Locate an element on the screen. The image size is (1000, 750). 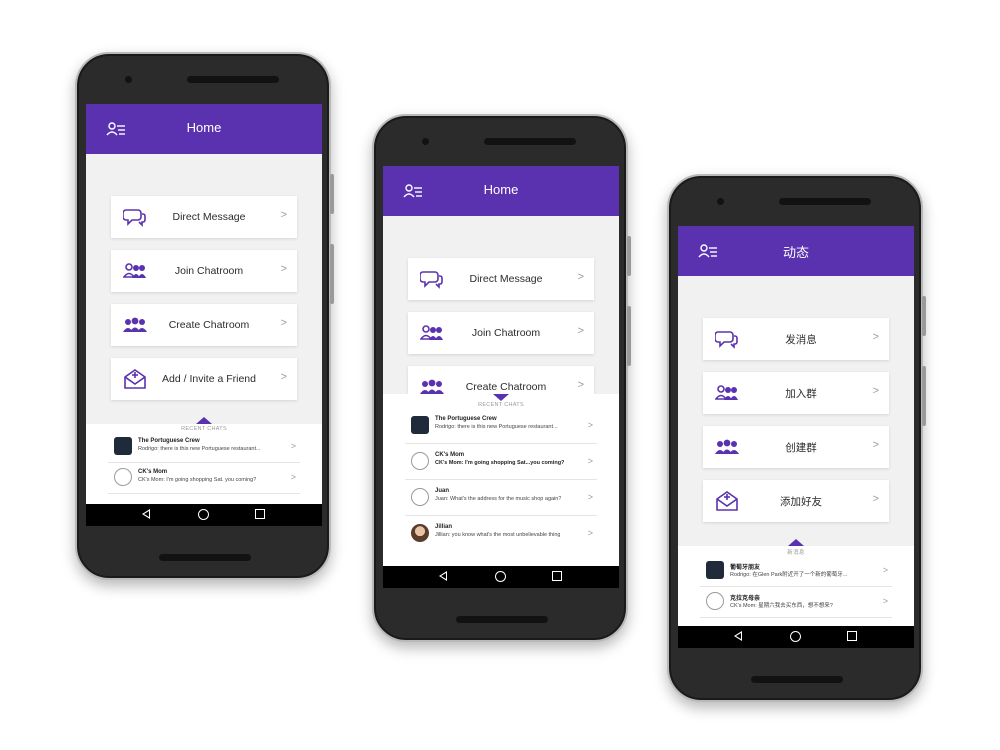
app-bar: 动态 is located at coordinates (796, 251).